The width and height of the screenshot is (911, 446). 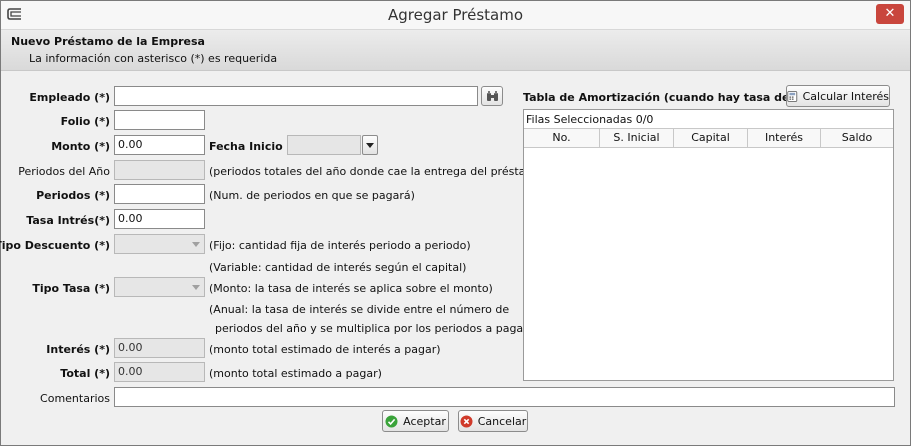 I want to click on calcular-interes-button: Calcular Interés, so click(x=838, y=96).